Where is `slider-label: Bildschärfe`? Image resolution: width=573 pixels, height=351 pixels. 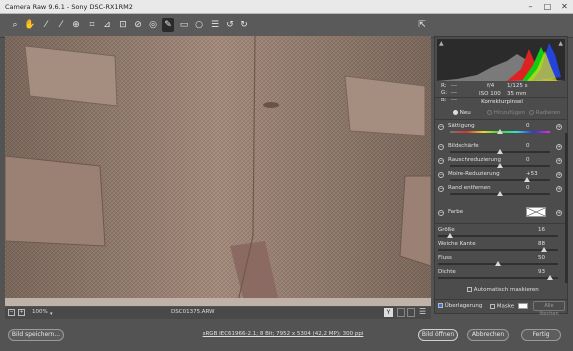 slider-label: Bildschärfe is located at coordinates (463, 146).